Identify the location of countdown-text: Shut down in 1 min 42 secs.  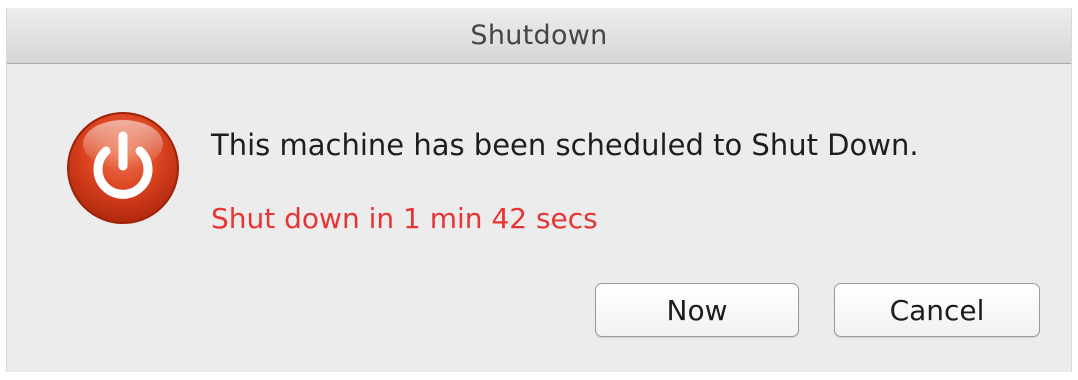
(404, 218).